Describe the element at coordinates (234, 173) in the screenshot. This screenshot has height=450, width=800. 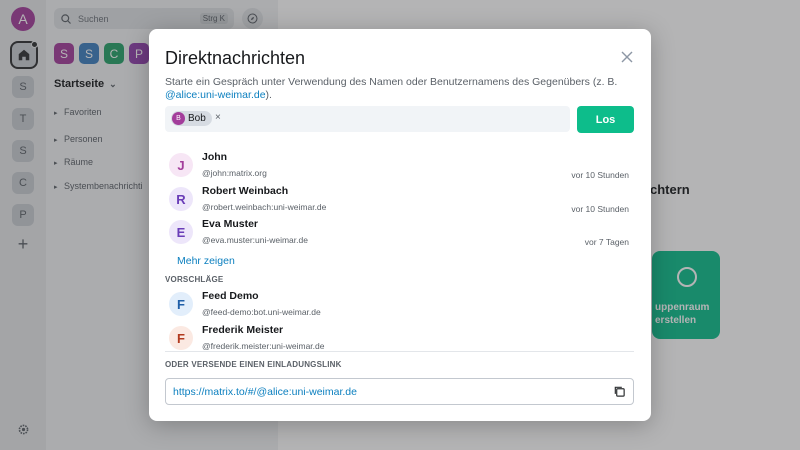
I see `result-user-id: @john:matrix.org` at that location.